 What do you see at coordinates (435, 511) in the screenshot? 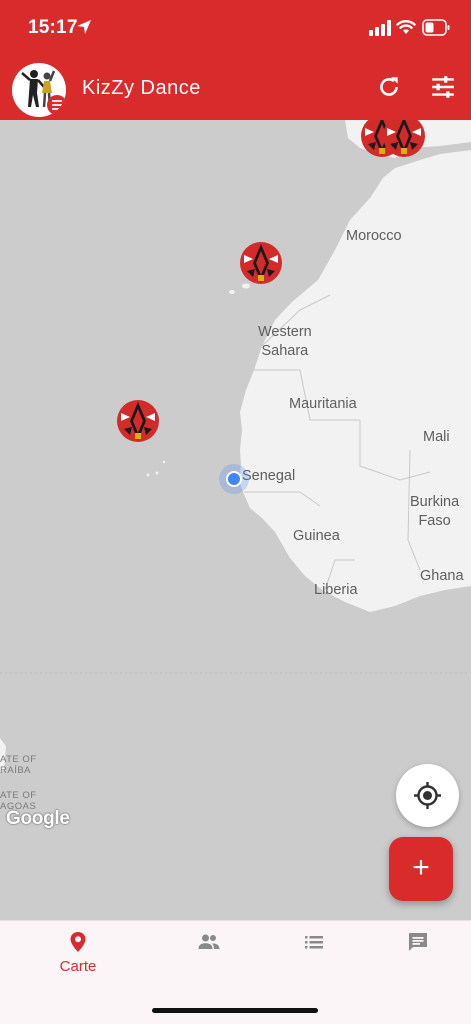
I see `map-label-burkina-faso: Burkina Faso` at bounding box center [435, 511].